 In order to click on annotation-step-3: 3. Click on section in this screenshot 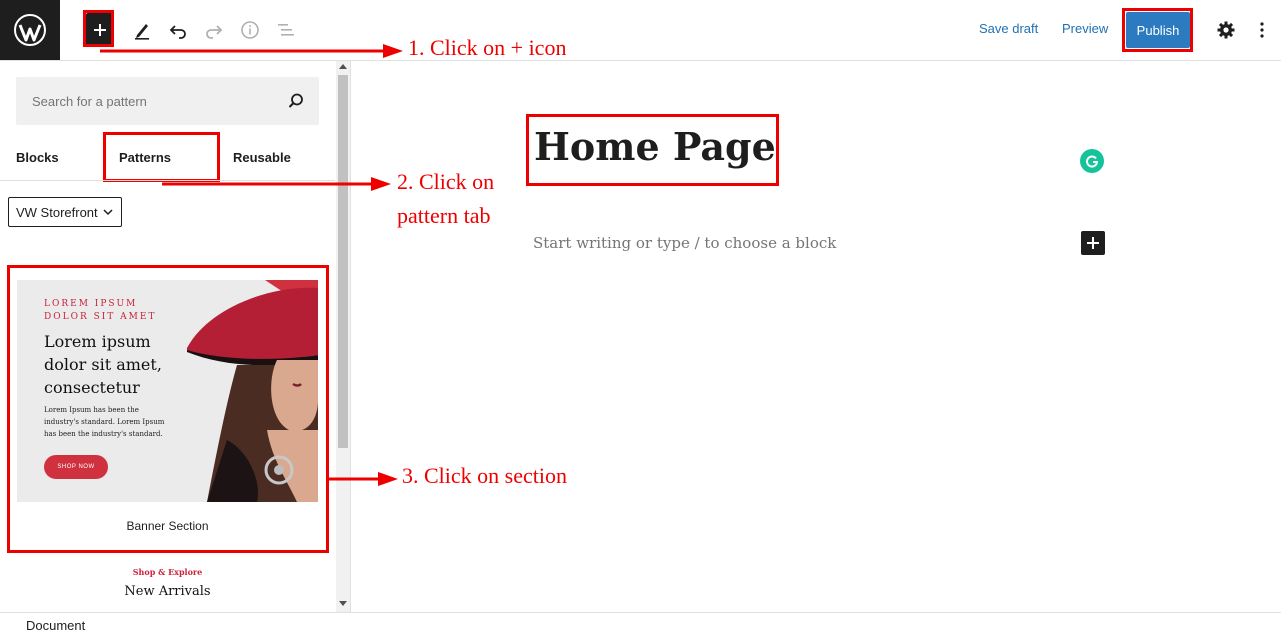, I will do `click(484, 475)`.